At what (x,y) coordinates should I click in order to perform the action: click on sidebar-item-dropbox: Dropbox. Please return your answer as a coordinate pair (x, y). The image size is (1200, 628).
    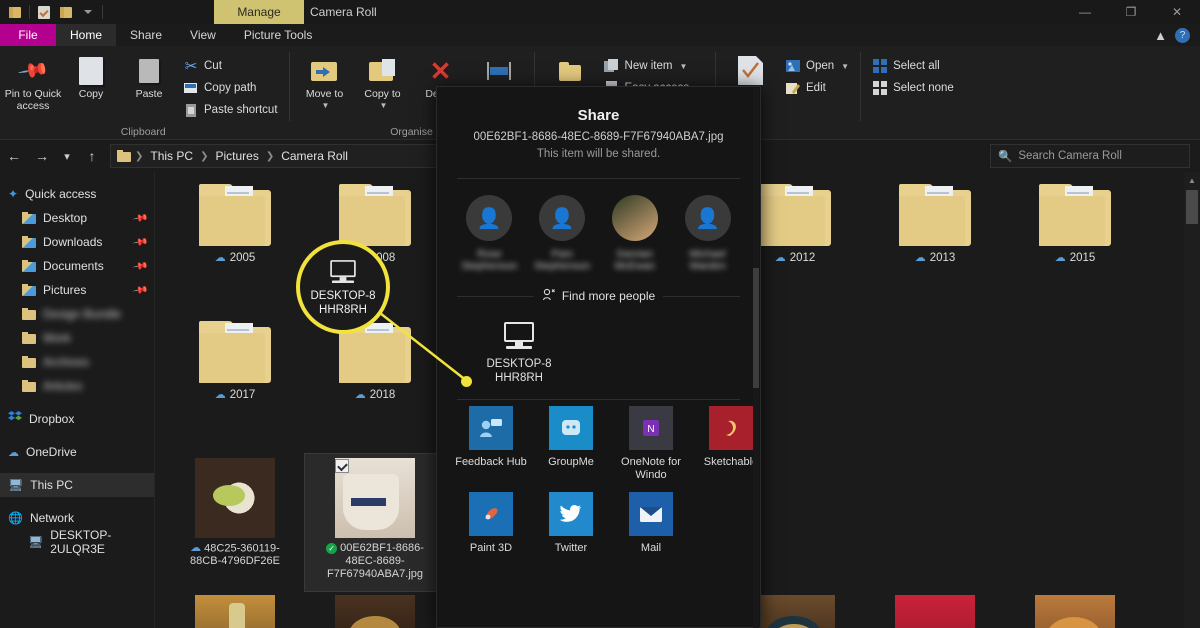
    Looking at the image, I should click on (77, 419).